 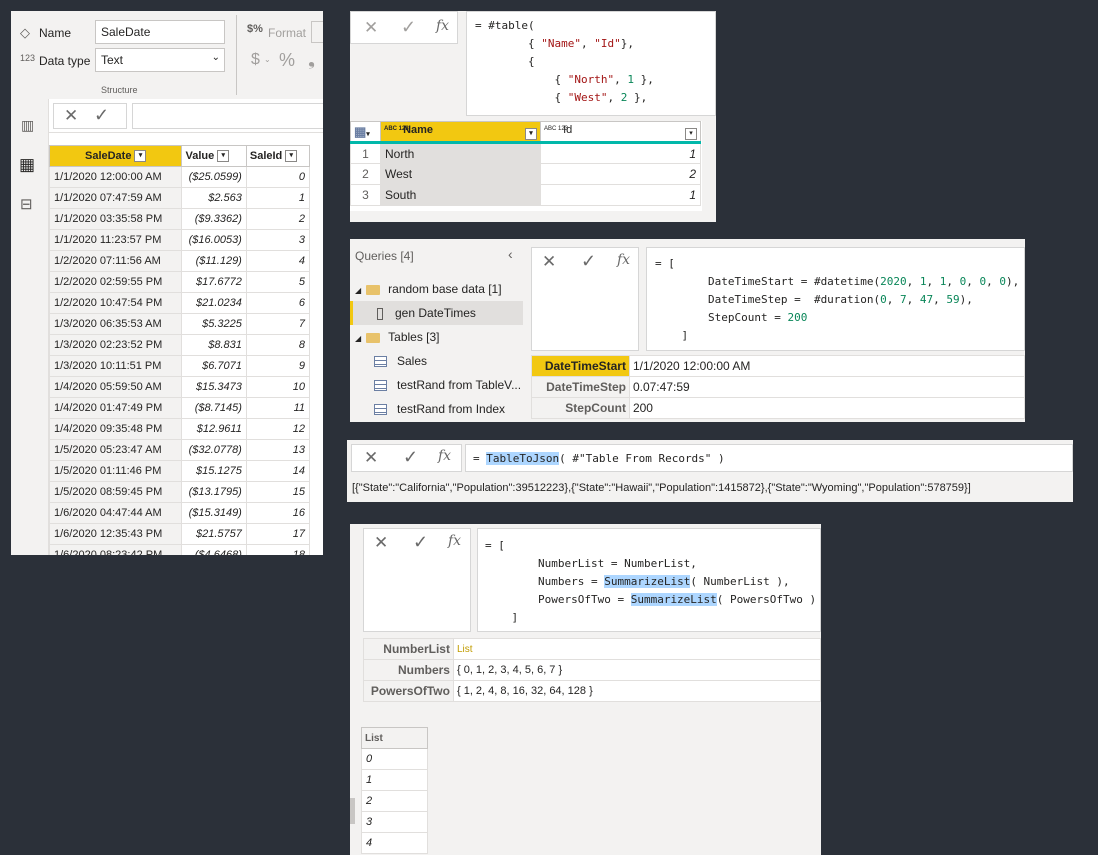 I want to click on table-cell: ($9.3362), so click(x=214, y=219).